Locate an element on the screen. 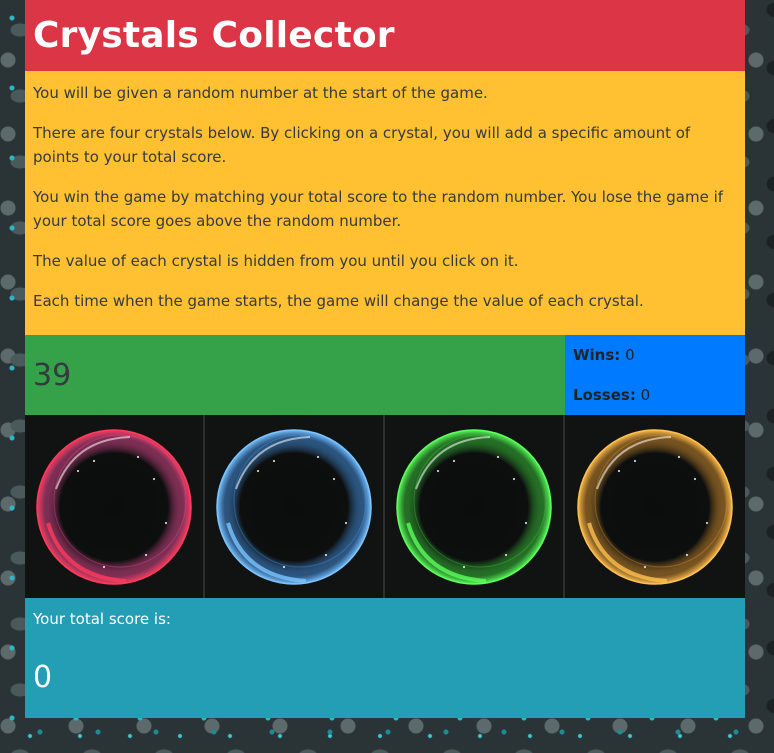 This screenshot has height=753, width=774. win-loss-panel: Wins: 0 Losses: 0 is located at coordinates (655, 375).